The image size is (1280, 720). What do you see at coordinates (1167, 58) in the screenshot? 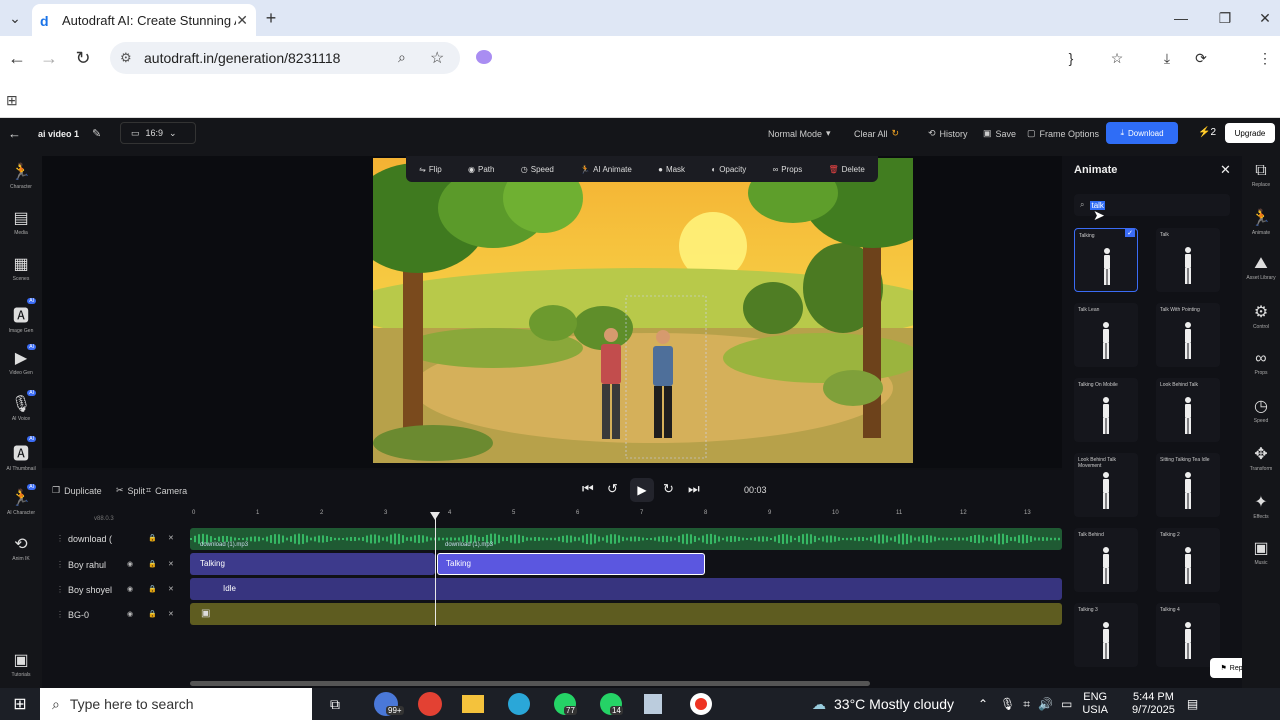
I see `downloads-icon: ⤓` at bounding box center [1167, 58].